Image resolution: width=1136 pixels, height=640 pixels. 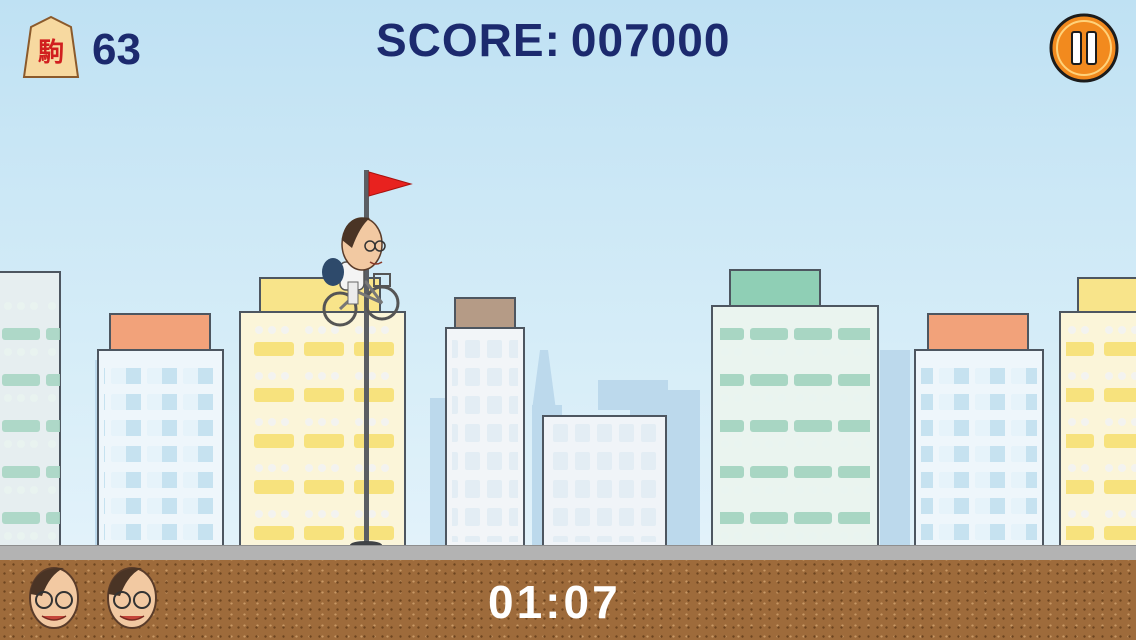 I want to click on pause-button, so click(x=1084, y=48).